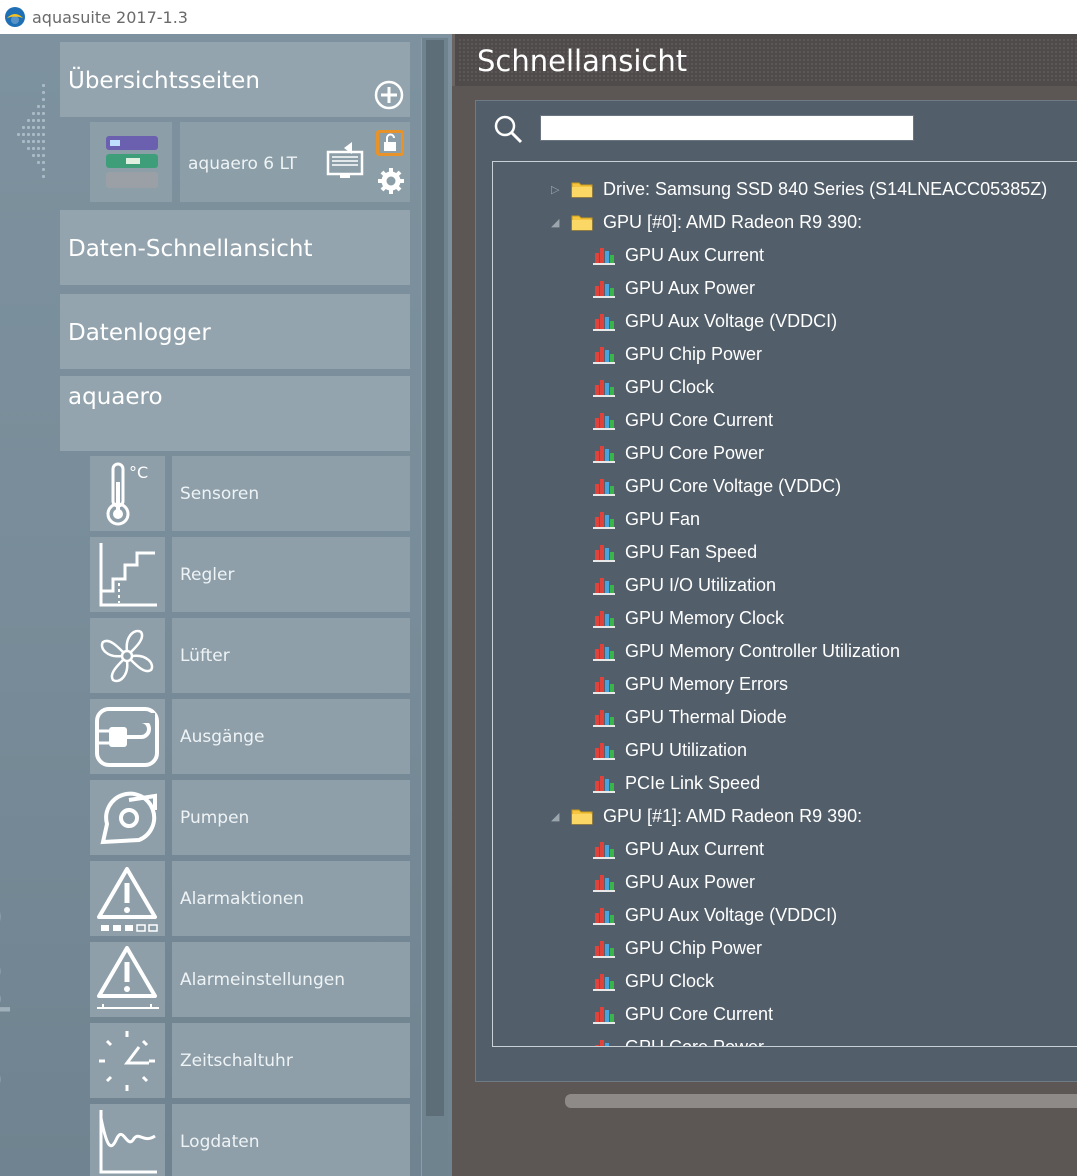  What do you see at coordinates (236, 1061) in the screenshot?
I see `nav-label: Zeitschaltuhr` at bounding box center [236, 1061].